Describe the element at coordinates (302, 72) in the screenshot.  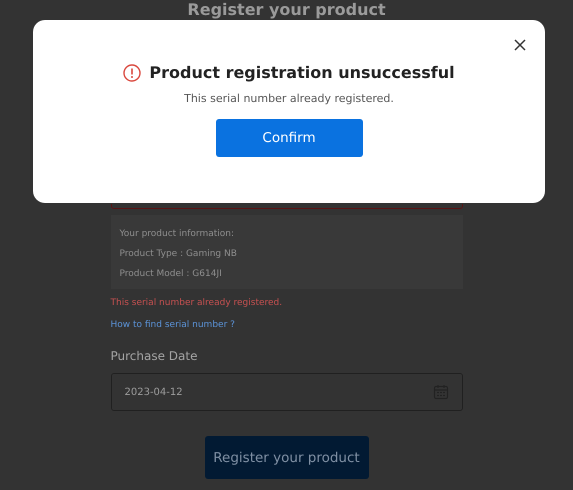
I see `dialog-title: Product registration unsuccessful` at that location.